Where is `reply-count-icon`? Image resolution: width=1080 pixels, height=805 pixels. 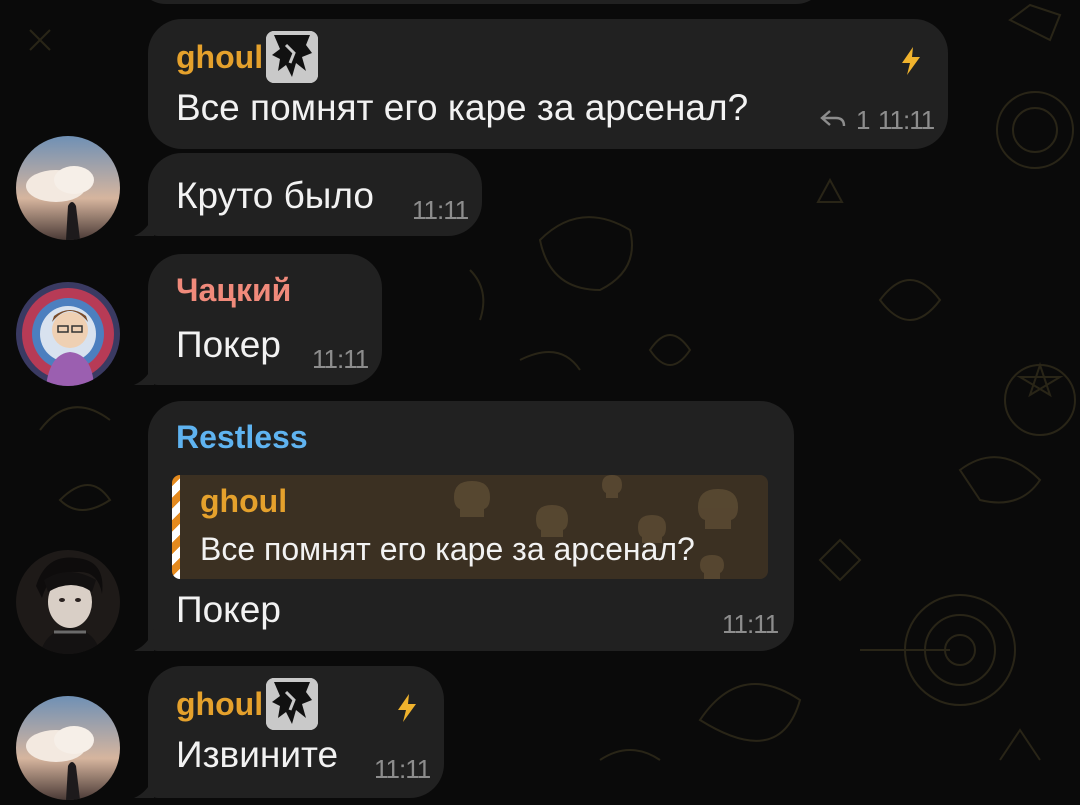
reply-count-icon is located at coordinates (833, 118).